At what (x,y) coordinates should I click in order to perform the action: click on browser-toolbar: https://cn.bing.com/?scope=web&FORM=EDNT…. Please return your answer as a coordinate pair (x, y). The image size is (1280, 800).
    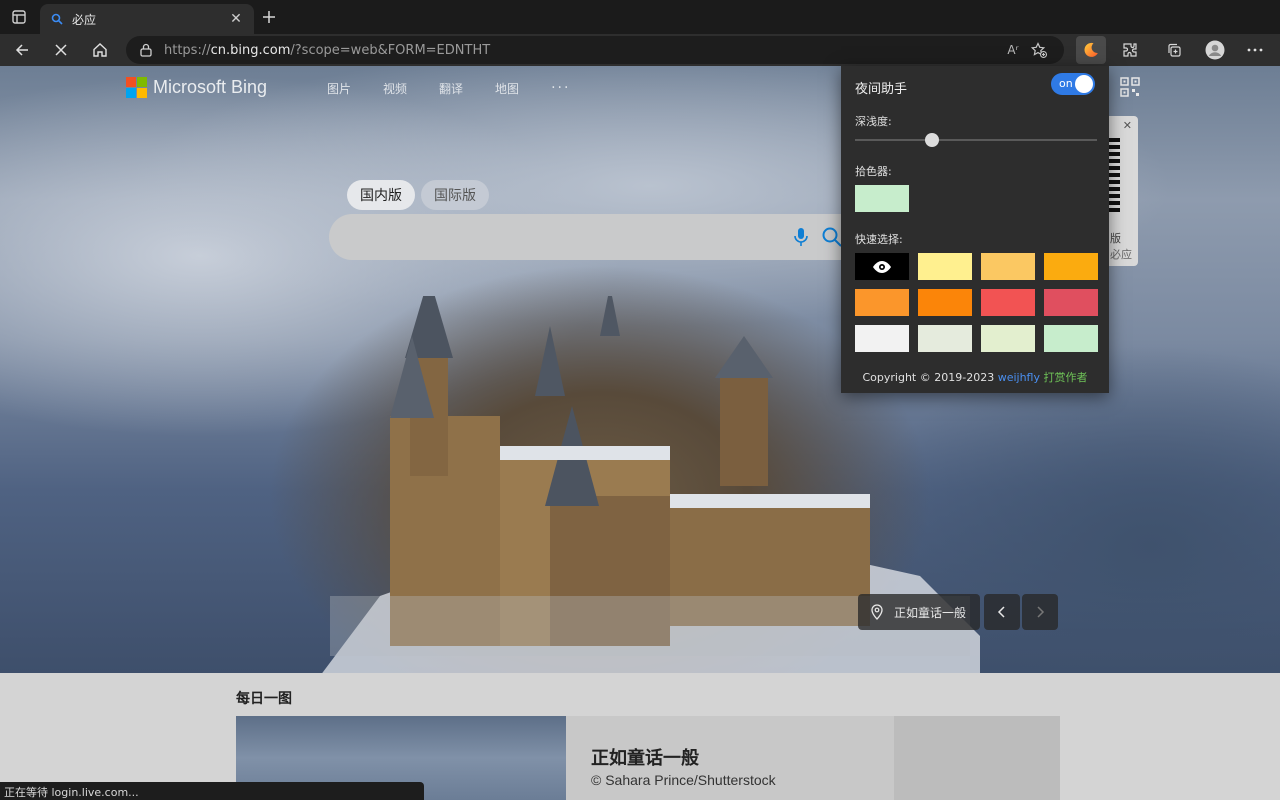
    Looking at the image, I should click on (640, 50).